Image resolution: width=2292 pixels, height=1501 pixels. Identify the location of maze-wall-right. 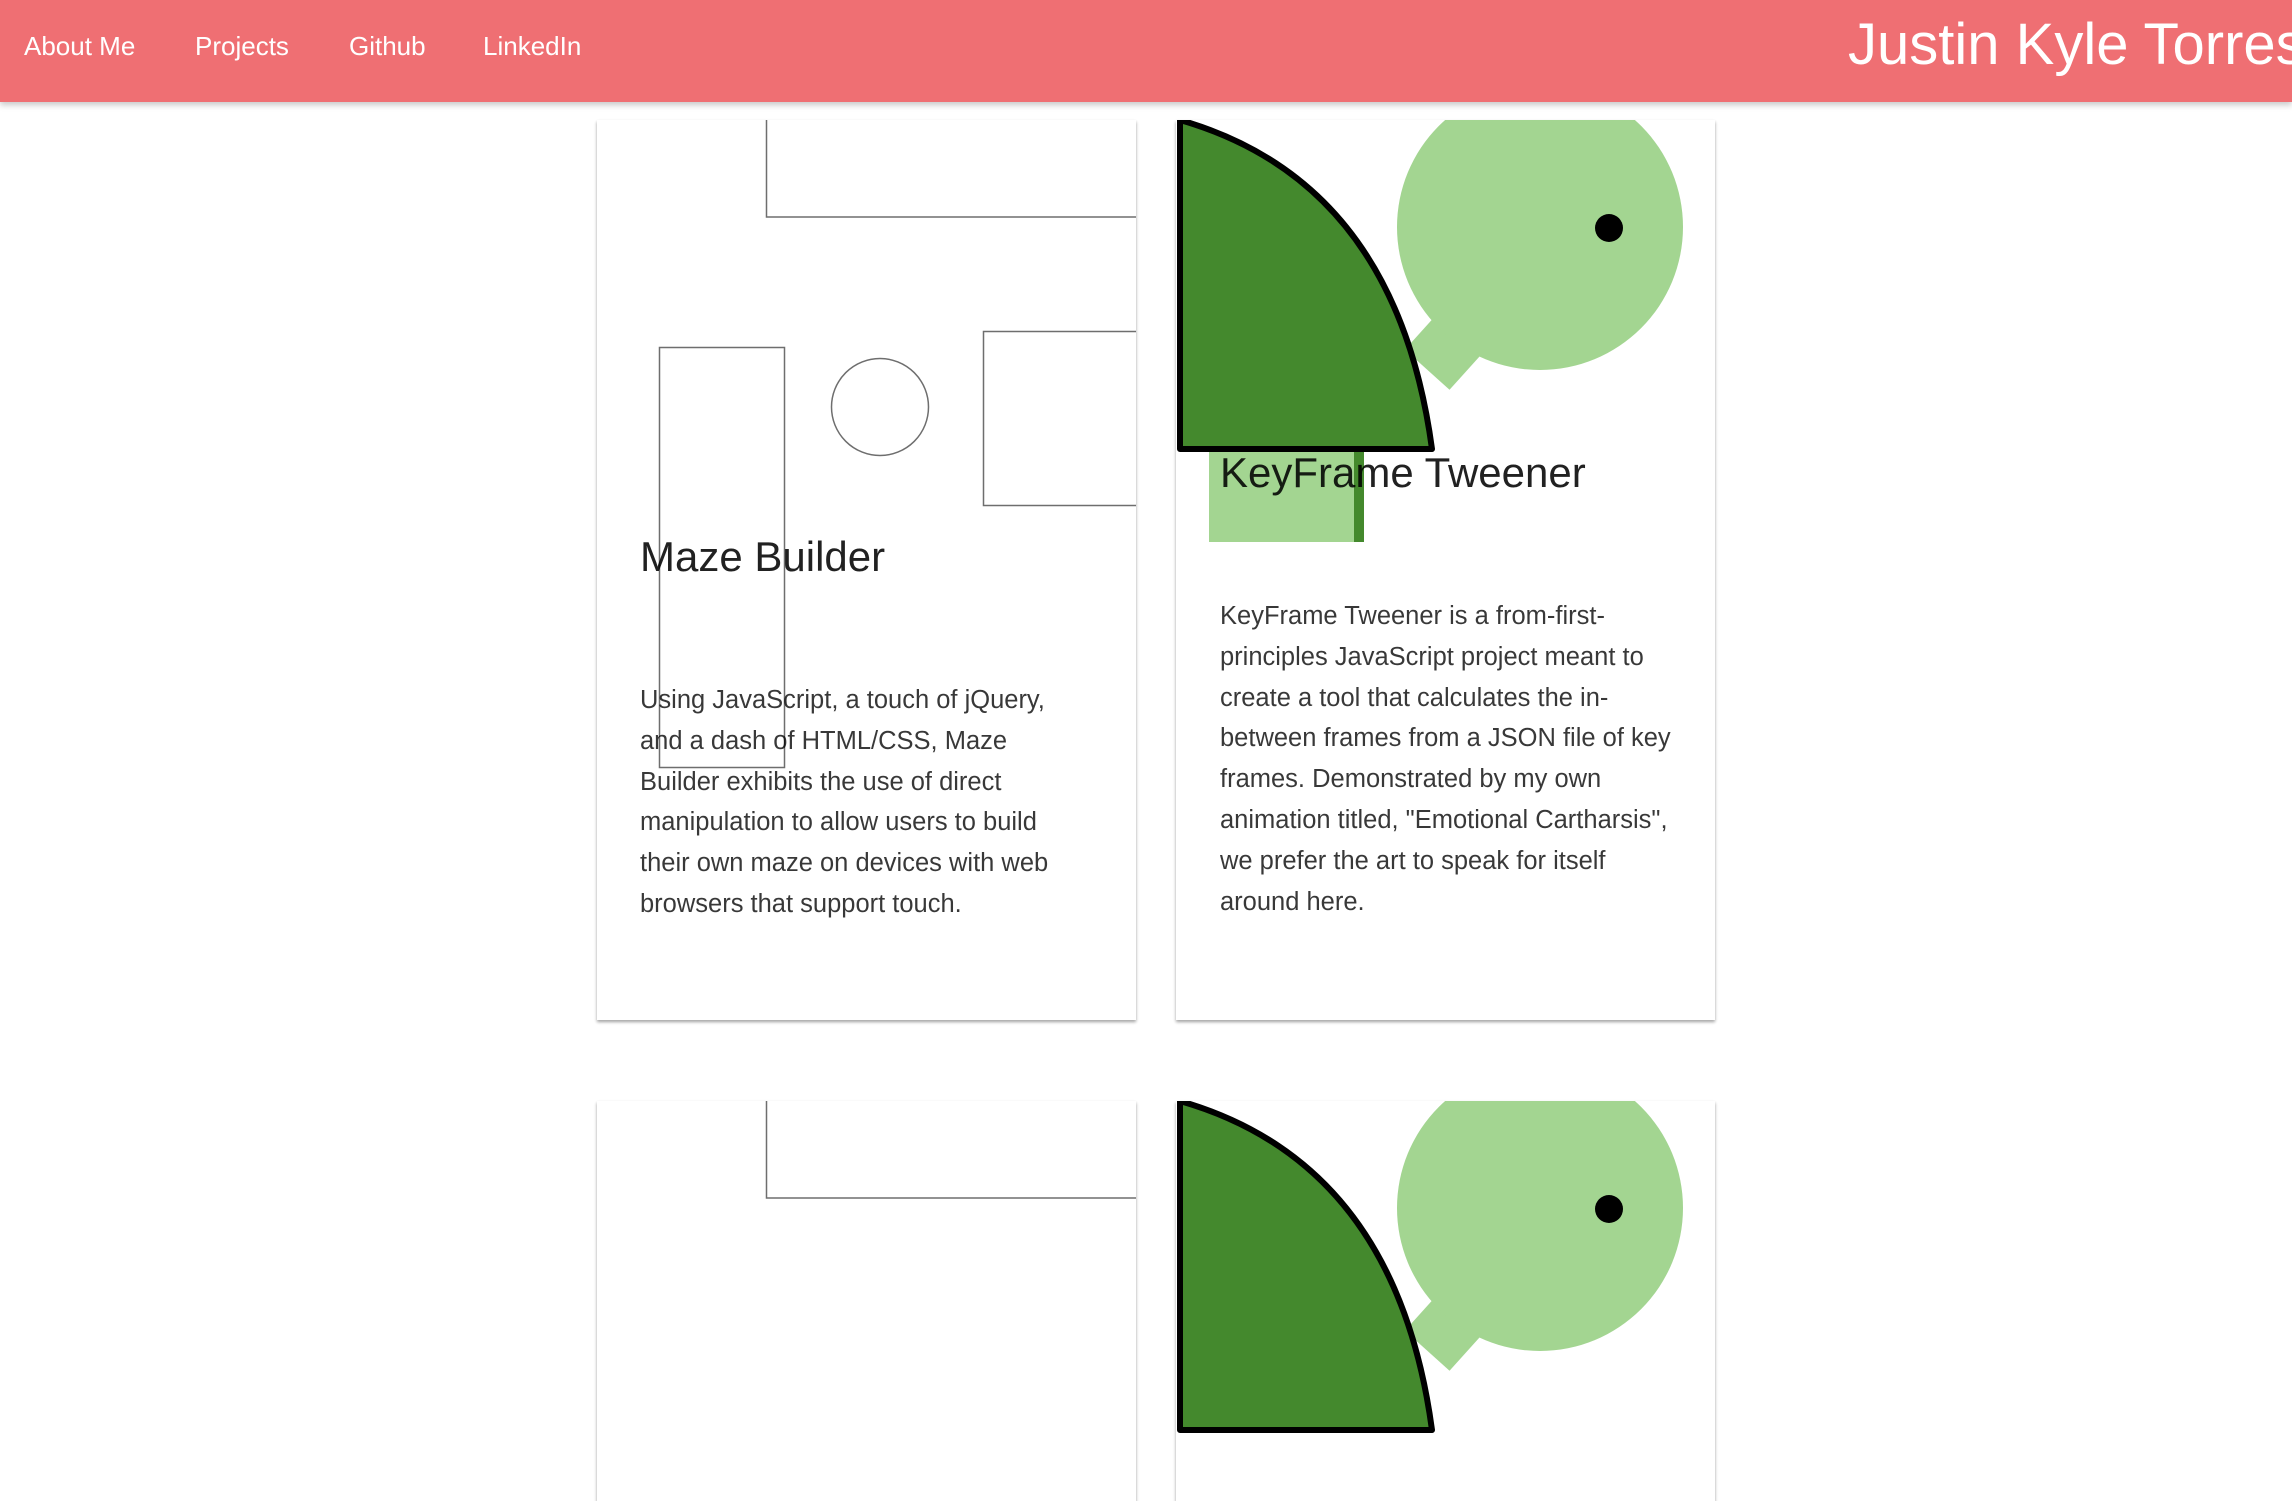
(1059, 418).